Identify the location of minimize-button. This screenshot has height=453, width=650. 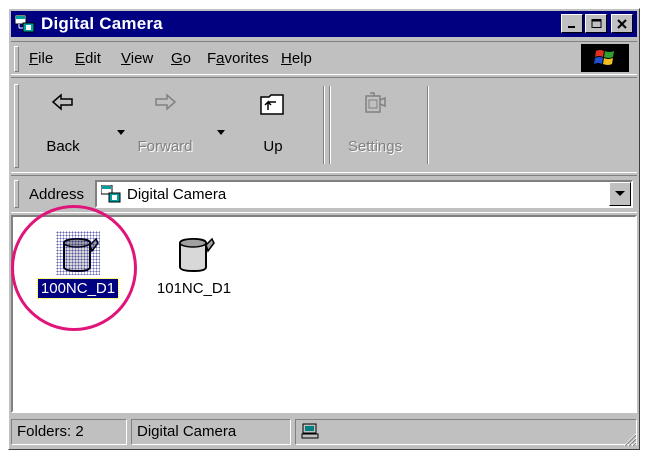
(572, 23).